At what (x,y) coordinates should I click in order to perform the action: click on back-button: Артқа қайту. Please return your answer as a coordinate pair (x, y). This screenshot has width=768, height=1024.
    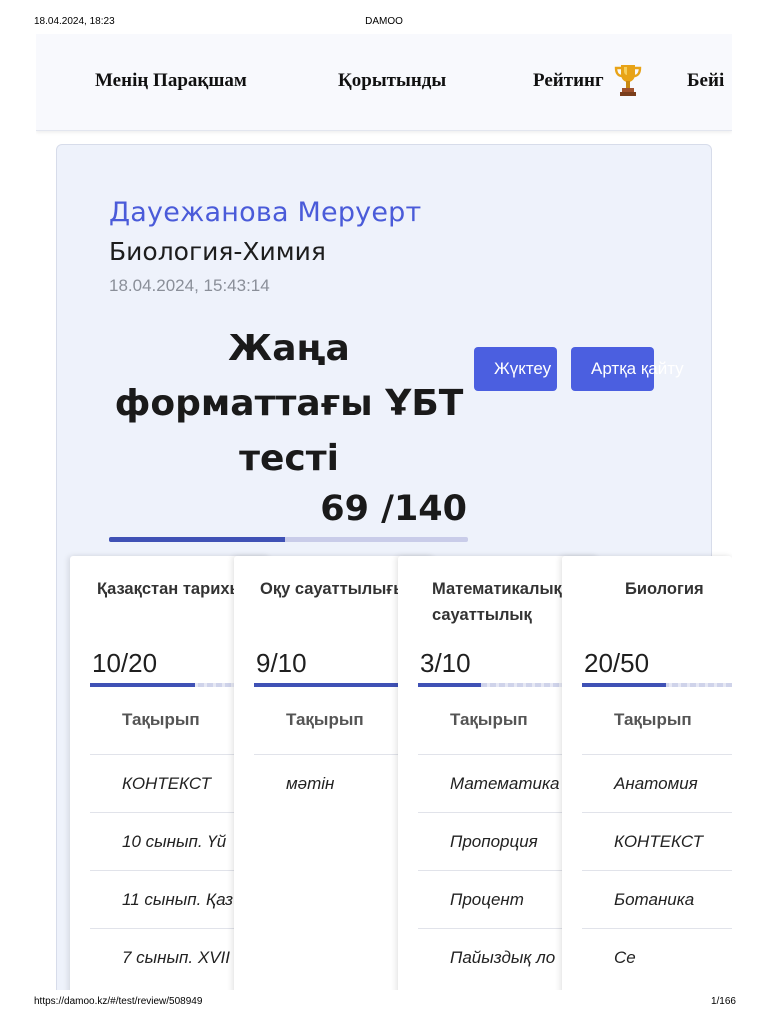
    Looking at the image, I should click on (627, 369).